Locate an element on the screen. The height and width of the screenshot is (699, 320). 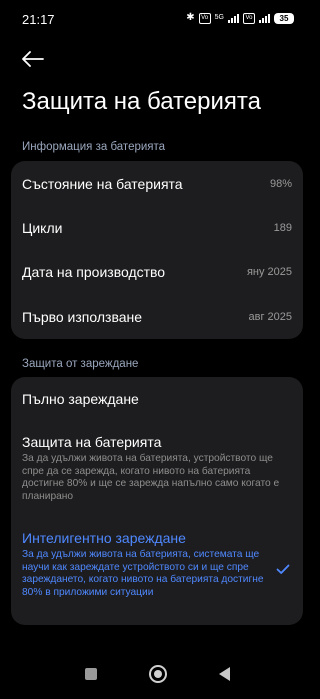
back-button is located at coordinates (33, 59).